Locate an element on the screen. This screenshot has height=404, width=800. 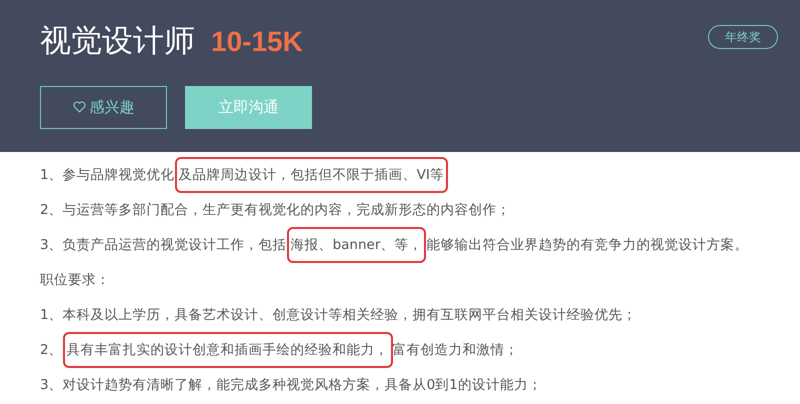
text: 2、与运营等多部门配合，生产更有视觉化的内容，完成新形态的内容创作； is located at coordinates (275, 210).